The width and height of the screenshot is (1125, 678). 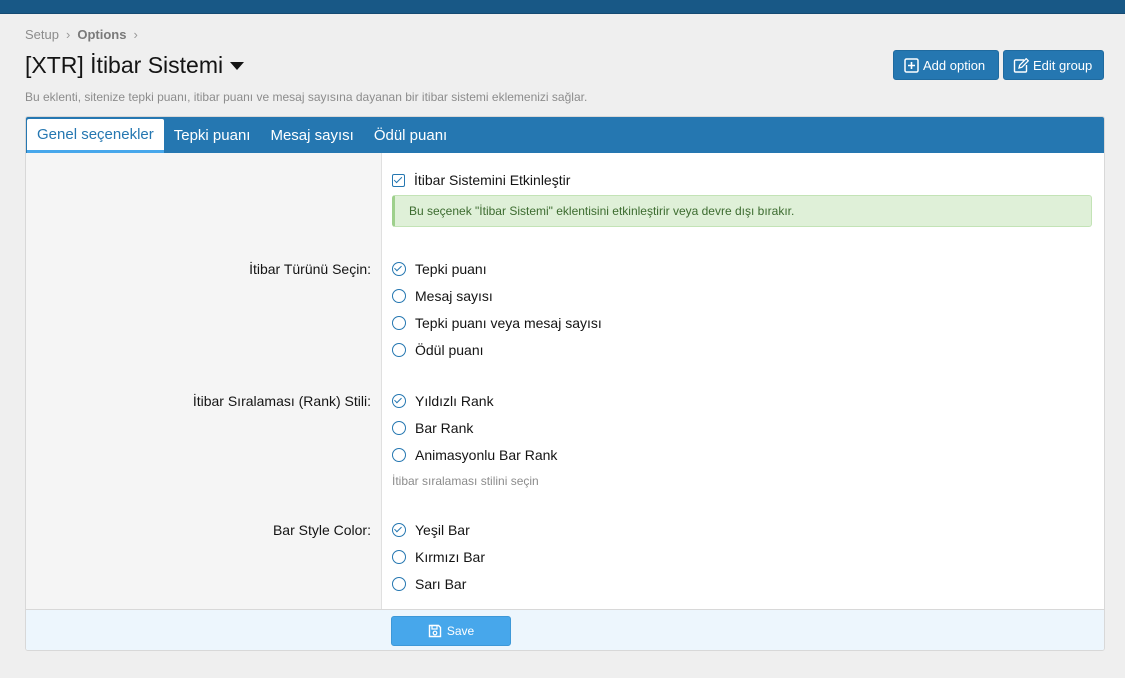 I want to click on radio-rank-bar: Bar Rank, so click(x=432, y=428).